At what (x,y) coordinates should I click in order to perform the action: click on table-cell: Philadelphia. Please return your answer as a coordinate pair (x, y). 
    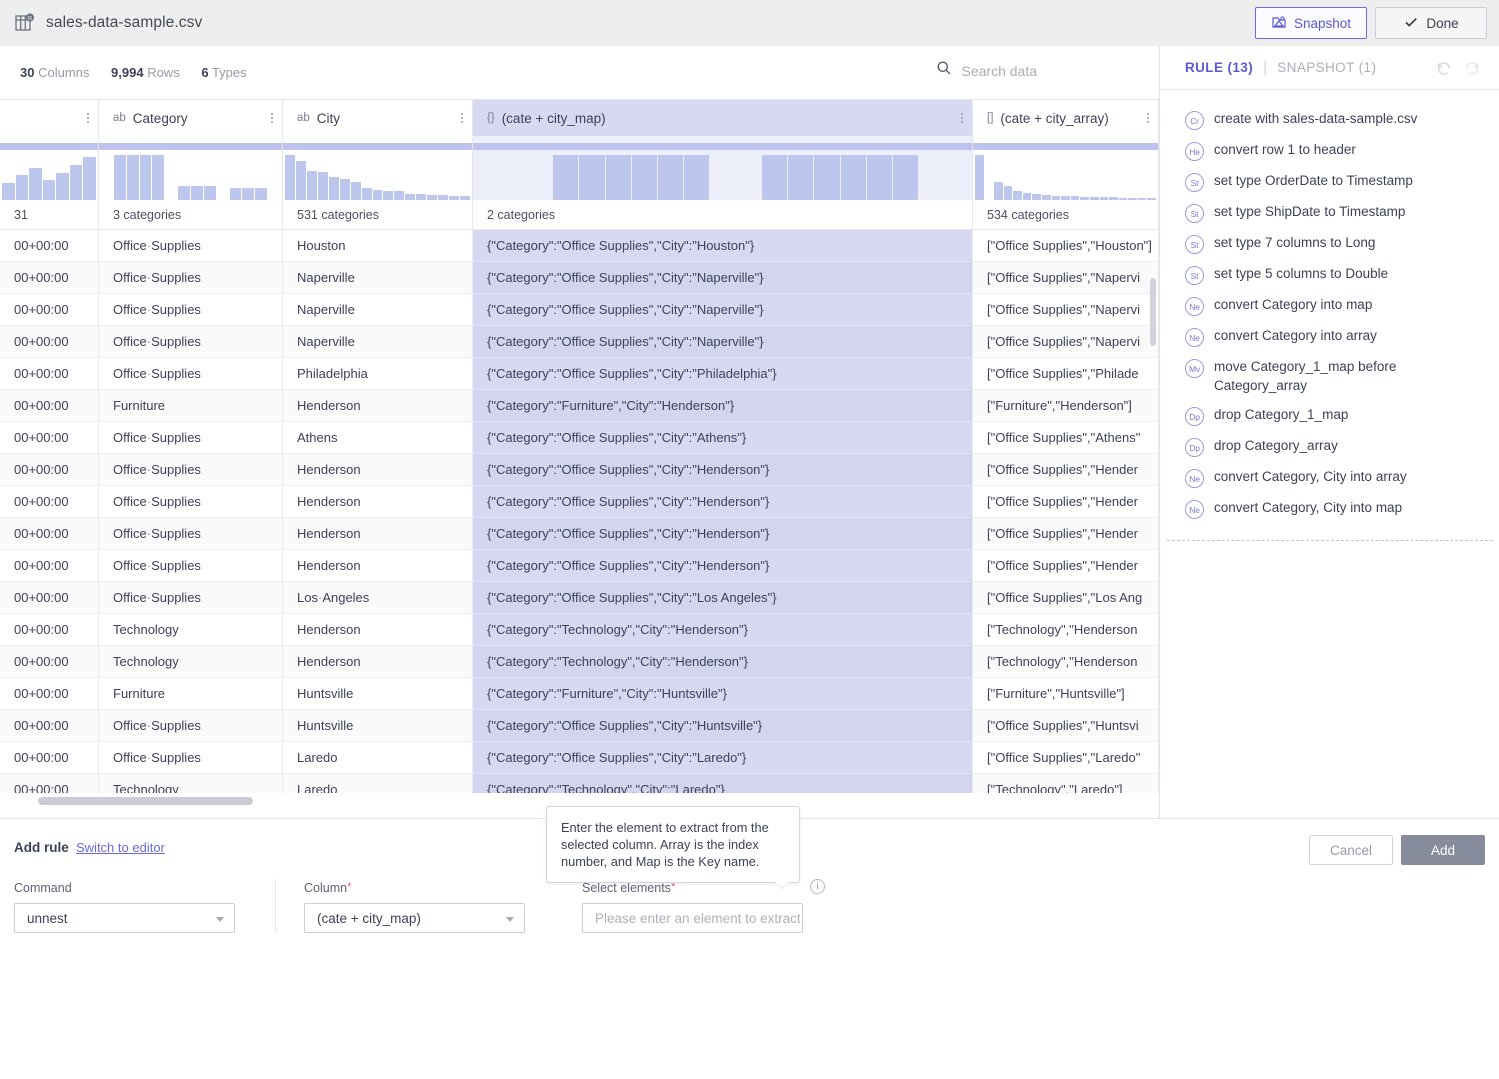
    Looking at the image, I should click on (378, 374).